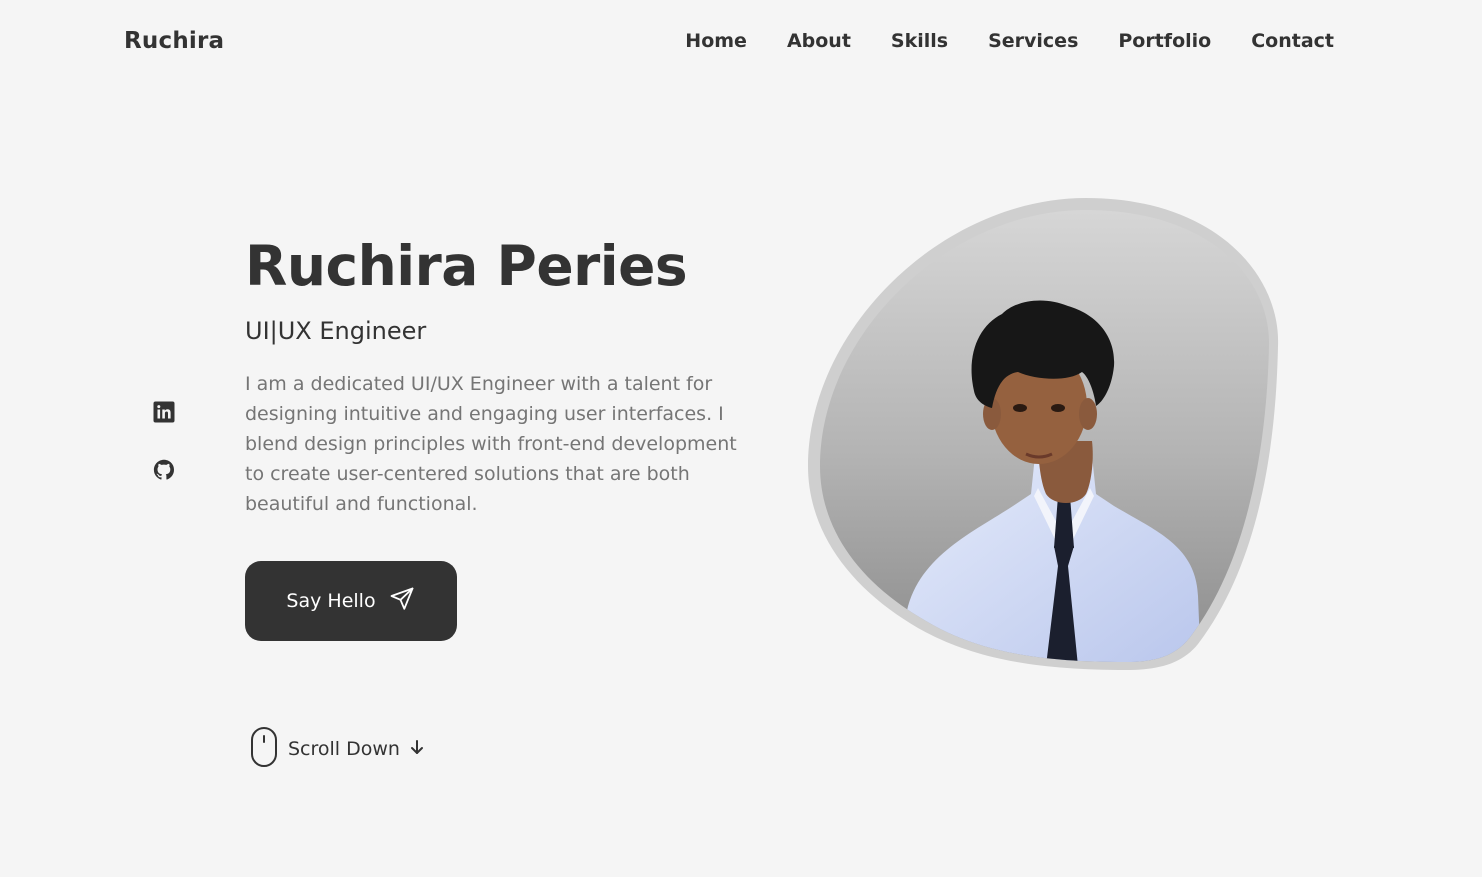 The width and height of the screenshot is (1482, 877). Describe the element at coordinates (819, 41) in the screenshot. I see `nav-about: About` at that location.